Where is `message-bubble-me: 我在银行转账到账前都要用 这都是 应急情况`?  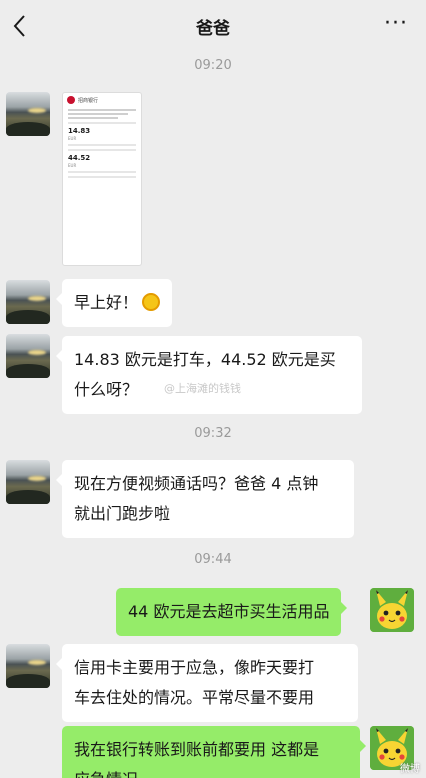 message-bubble-me: 我在银行转账到账前都要用 这都是 应急情况 is located at coordinates (214, 752).